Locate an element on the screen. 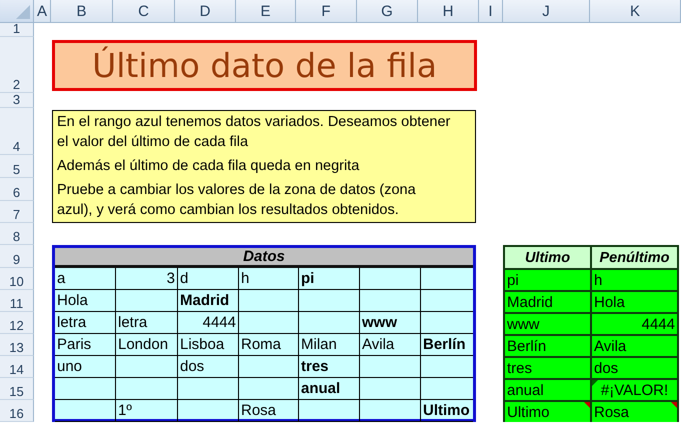 This screenshot has width=681, height=431. table-cell: Madrid is located at coordinates (208, 301).